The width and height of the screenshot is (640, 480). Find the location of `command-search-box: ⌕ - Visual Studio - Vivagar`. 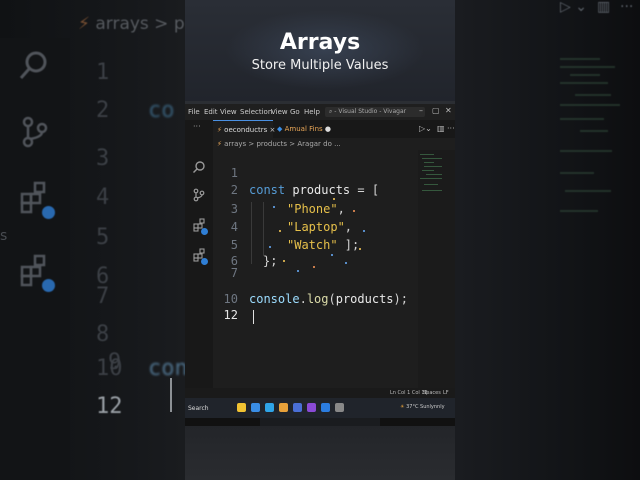

command-search-box: ⌕ - Visual Studio - Vivagar is located at coordinates (375, 112).